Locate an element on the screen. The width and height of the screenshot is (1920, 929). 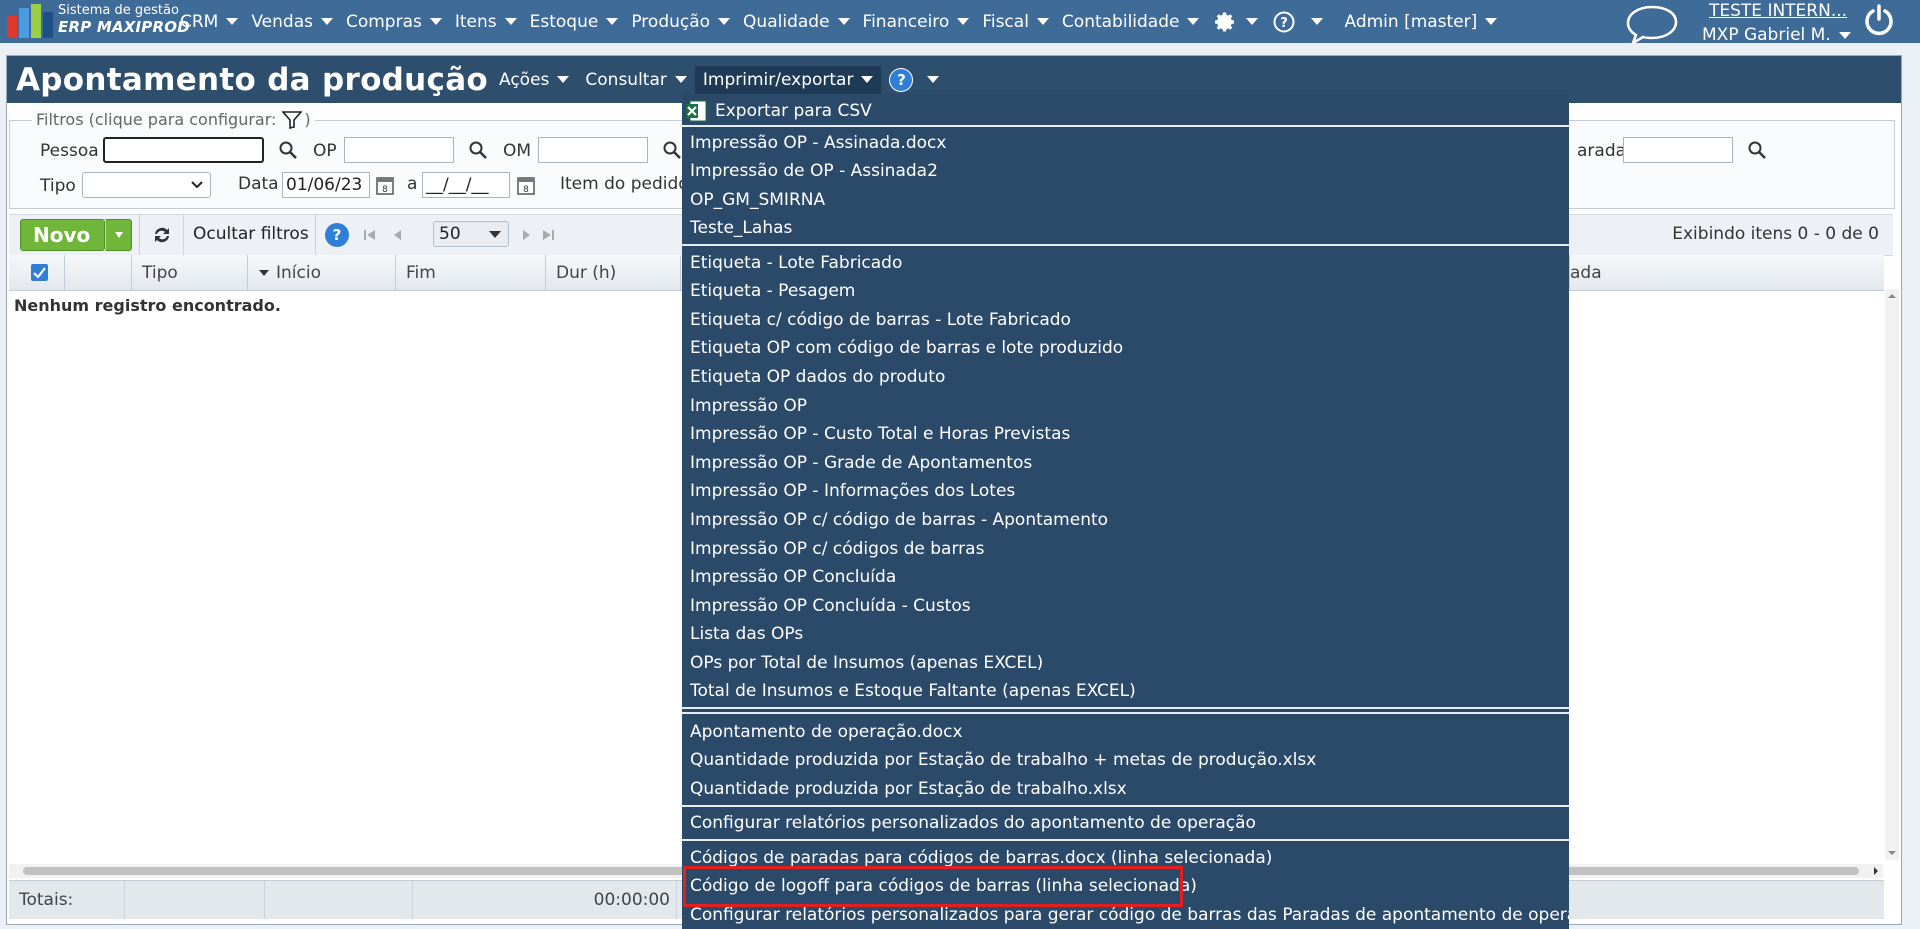
prev-page-icon is located at coordinates (398, 235).